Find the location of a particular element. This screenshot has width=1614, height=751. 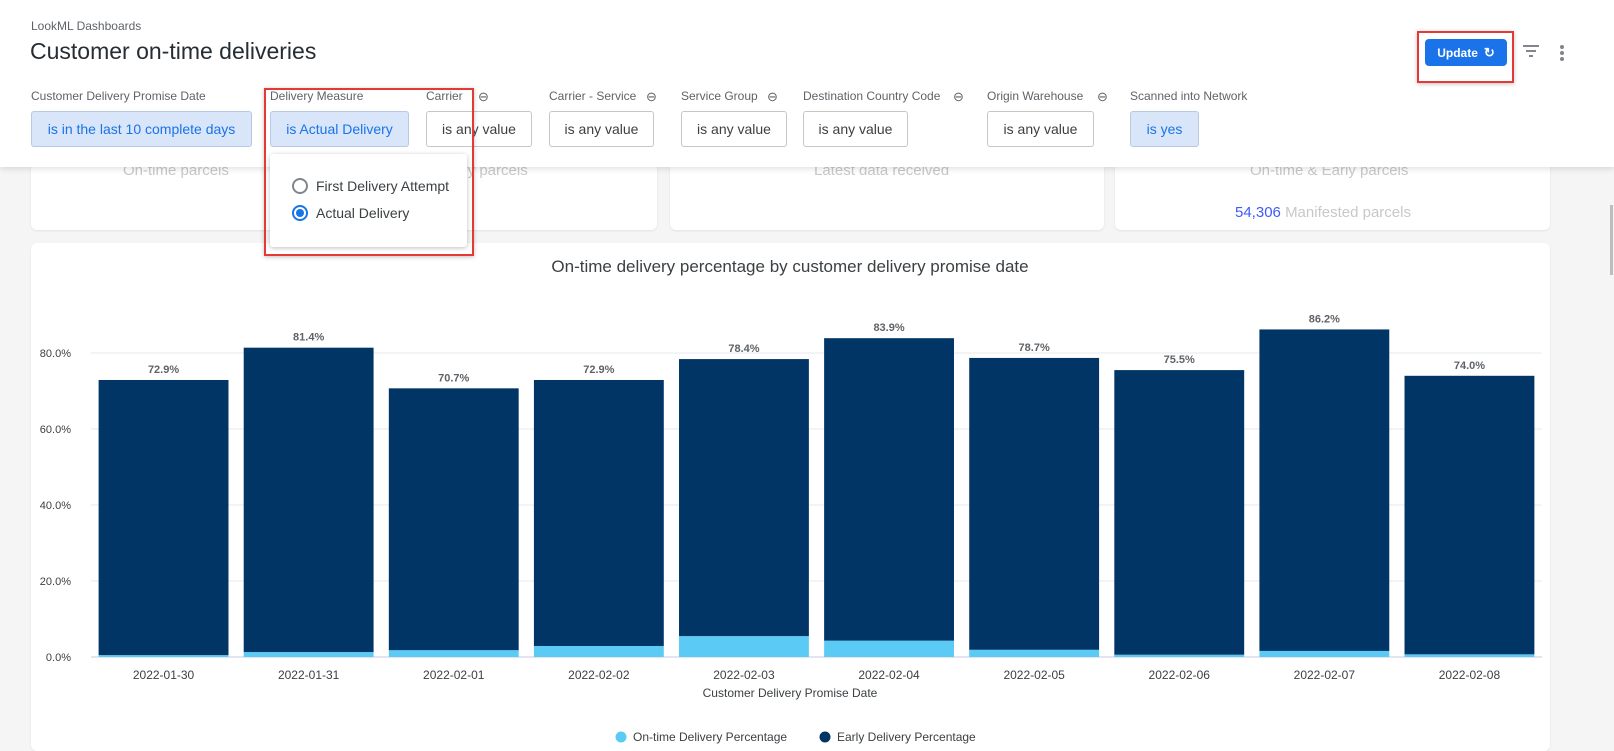

y-tick-label: 80.0% is located at coordinates (55, 354).